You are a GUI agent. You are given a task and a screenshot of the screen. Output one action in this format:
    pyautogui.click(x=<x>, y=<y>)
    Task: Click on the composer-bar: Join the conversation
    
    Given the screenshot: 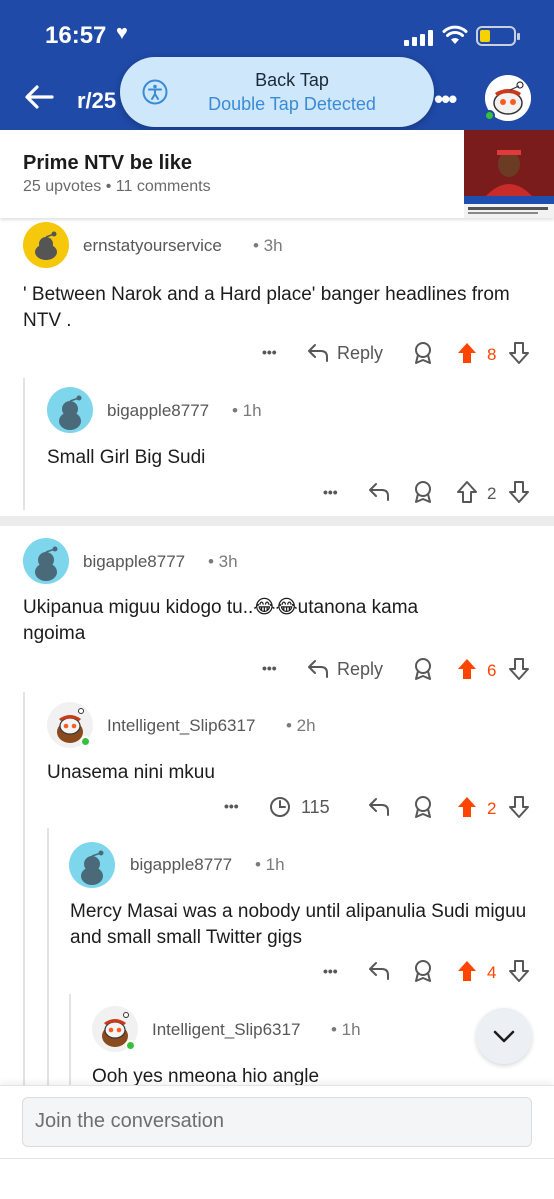 What is the action you would take?
    pyautogui.click(x=277, y=1142)
    